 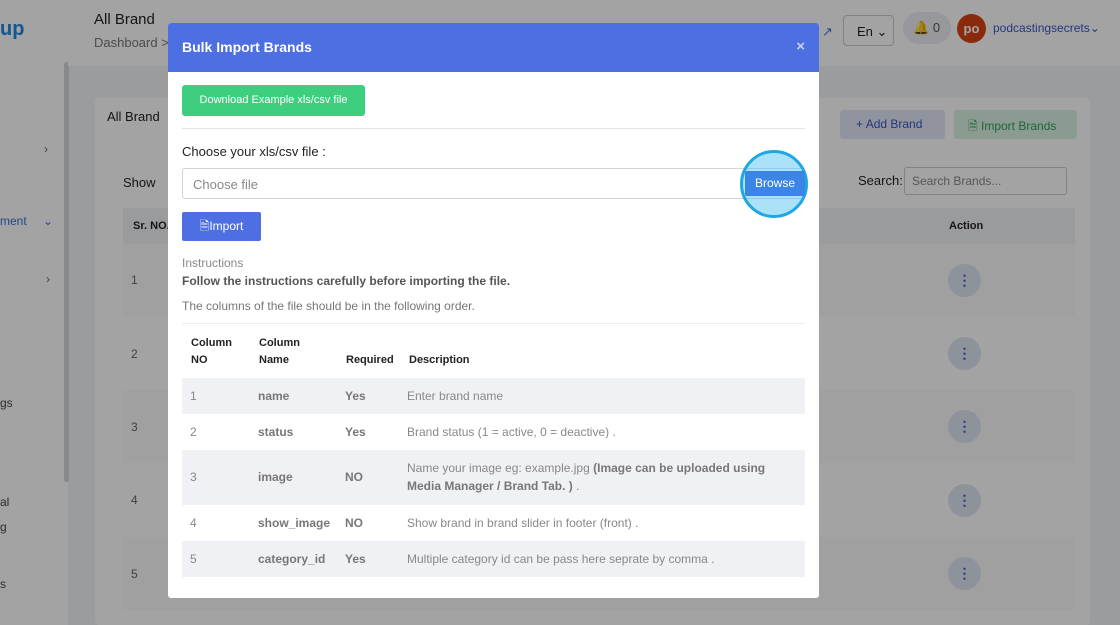 What do you see at coordinates (211, 351) in the screenshot?
I see `header-column-no: Column NO` at bounding box center [211, 351].